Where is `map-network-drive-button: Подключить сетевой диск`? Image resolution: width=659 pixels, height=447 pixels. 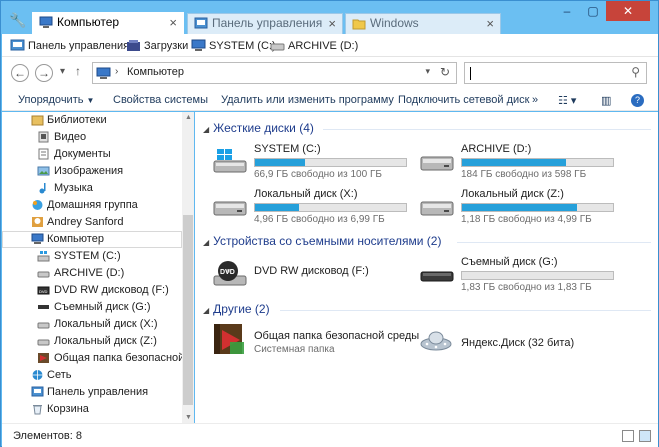
map-network-drive-button: Подключить сетевой диск is located at coordinates (463, 100).